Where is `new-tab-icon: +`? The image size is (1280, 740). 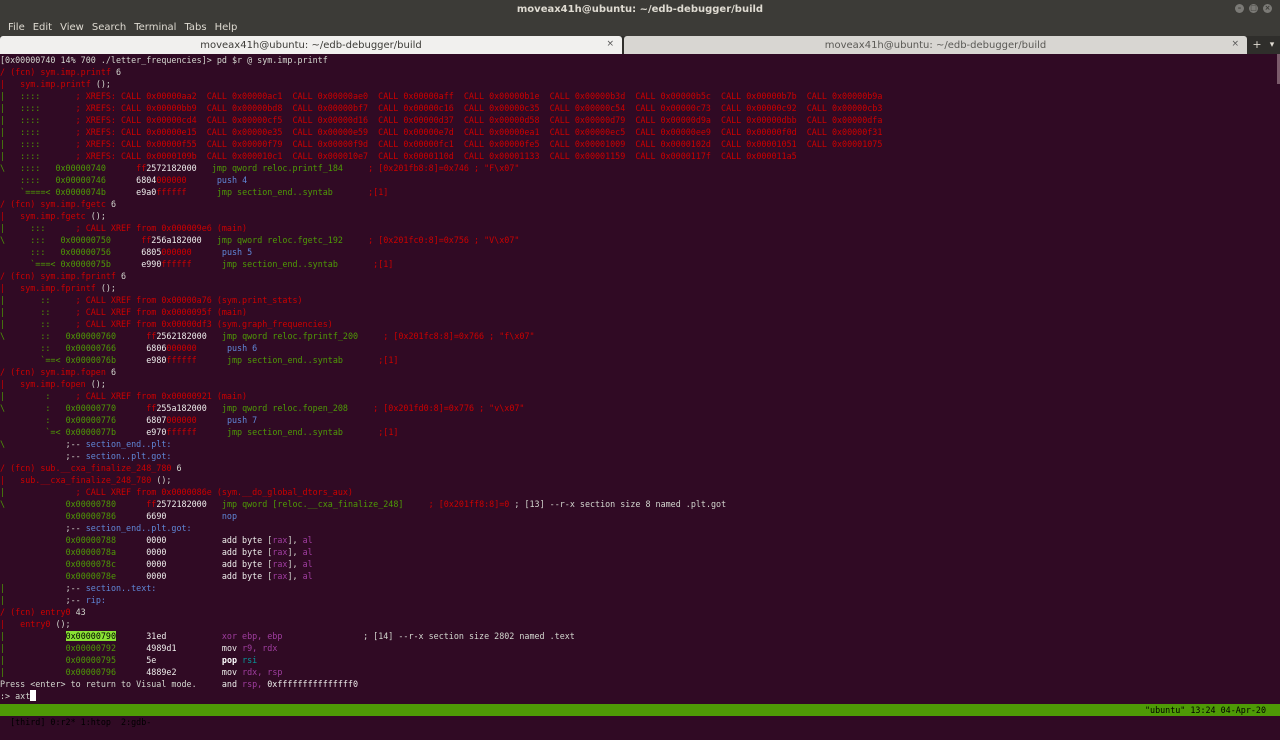 new-tab-icon: + is located at coordinates (1257, 45).